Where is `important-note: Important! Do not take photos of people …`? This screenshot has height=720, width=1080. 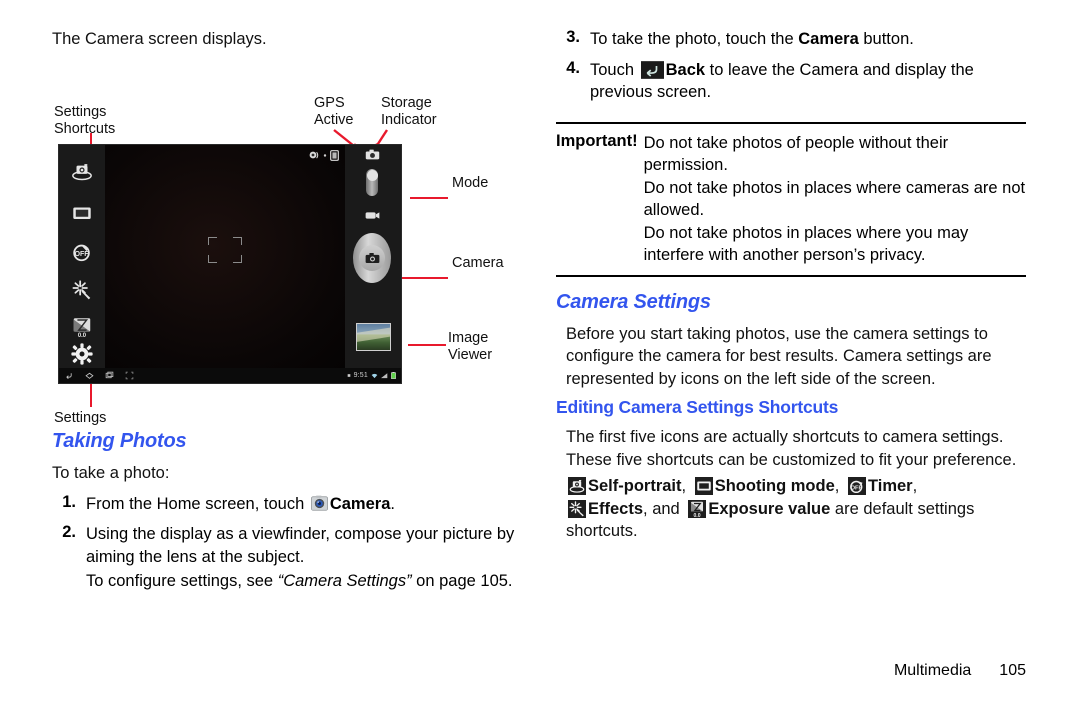 important-note: Important! Do not take photos of people … is located at coordinates (791, 199).